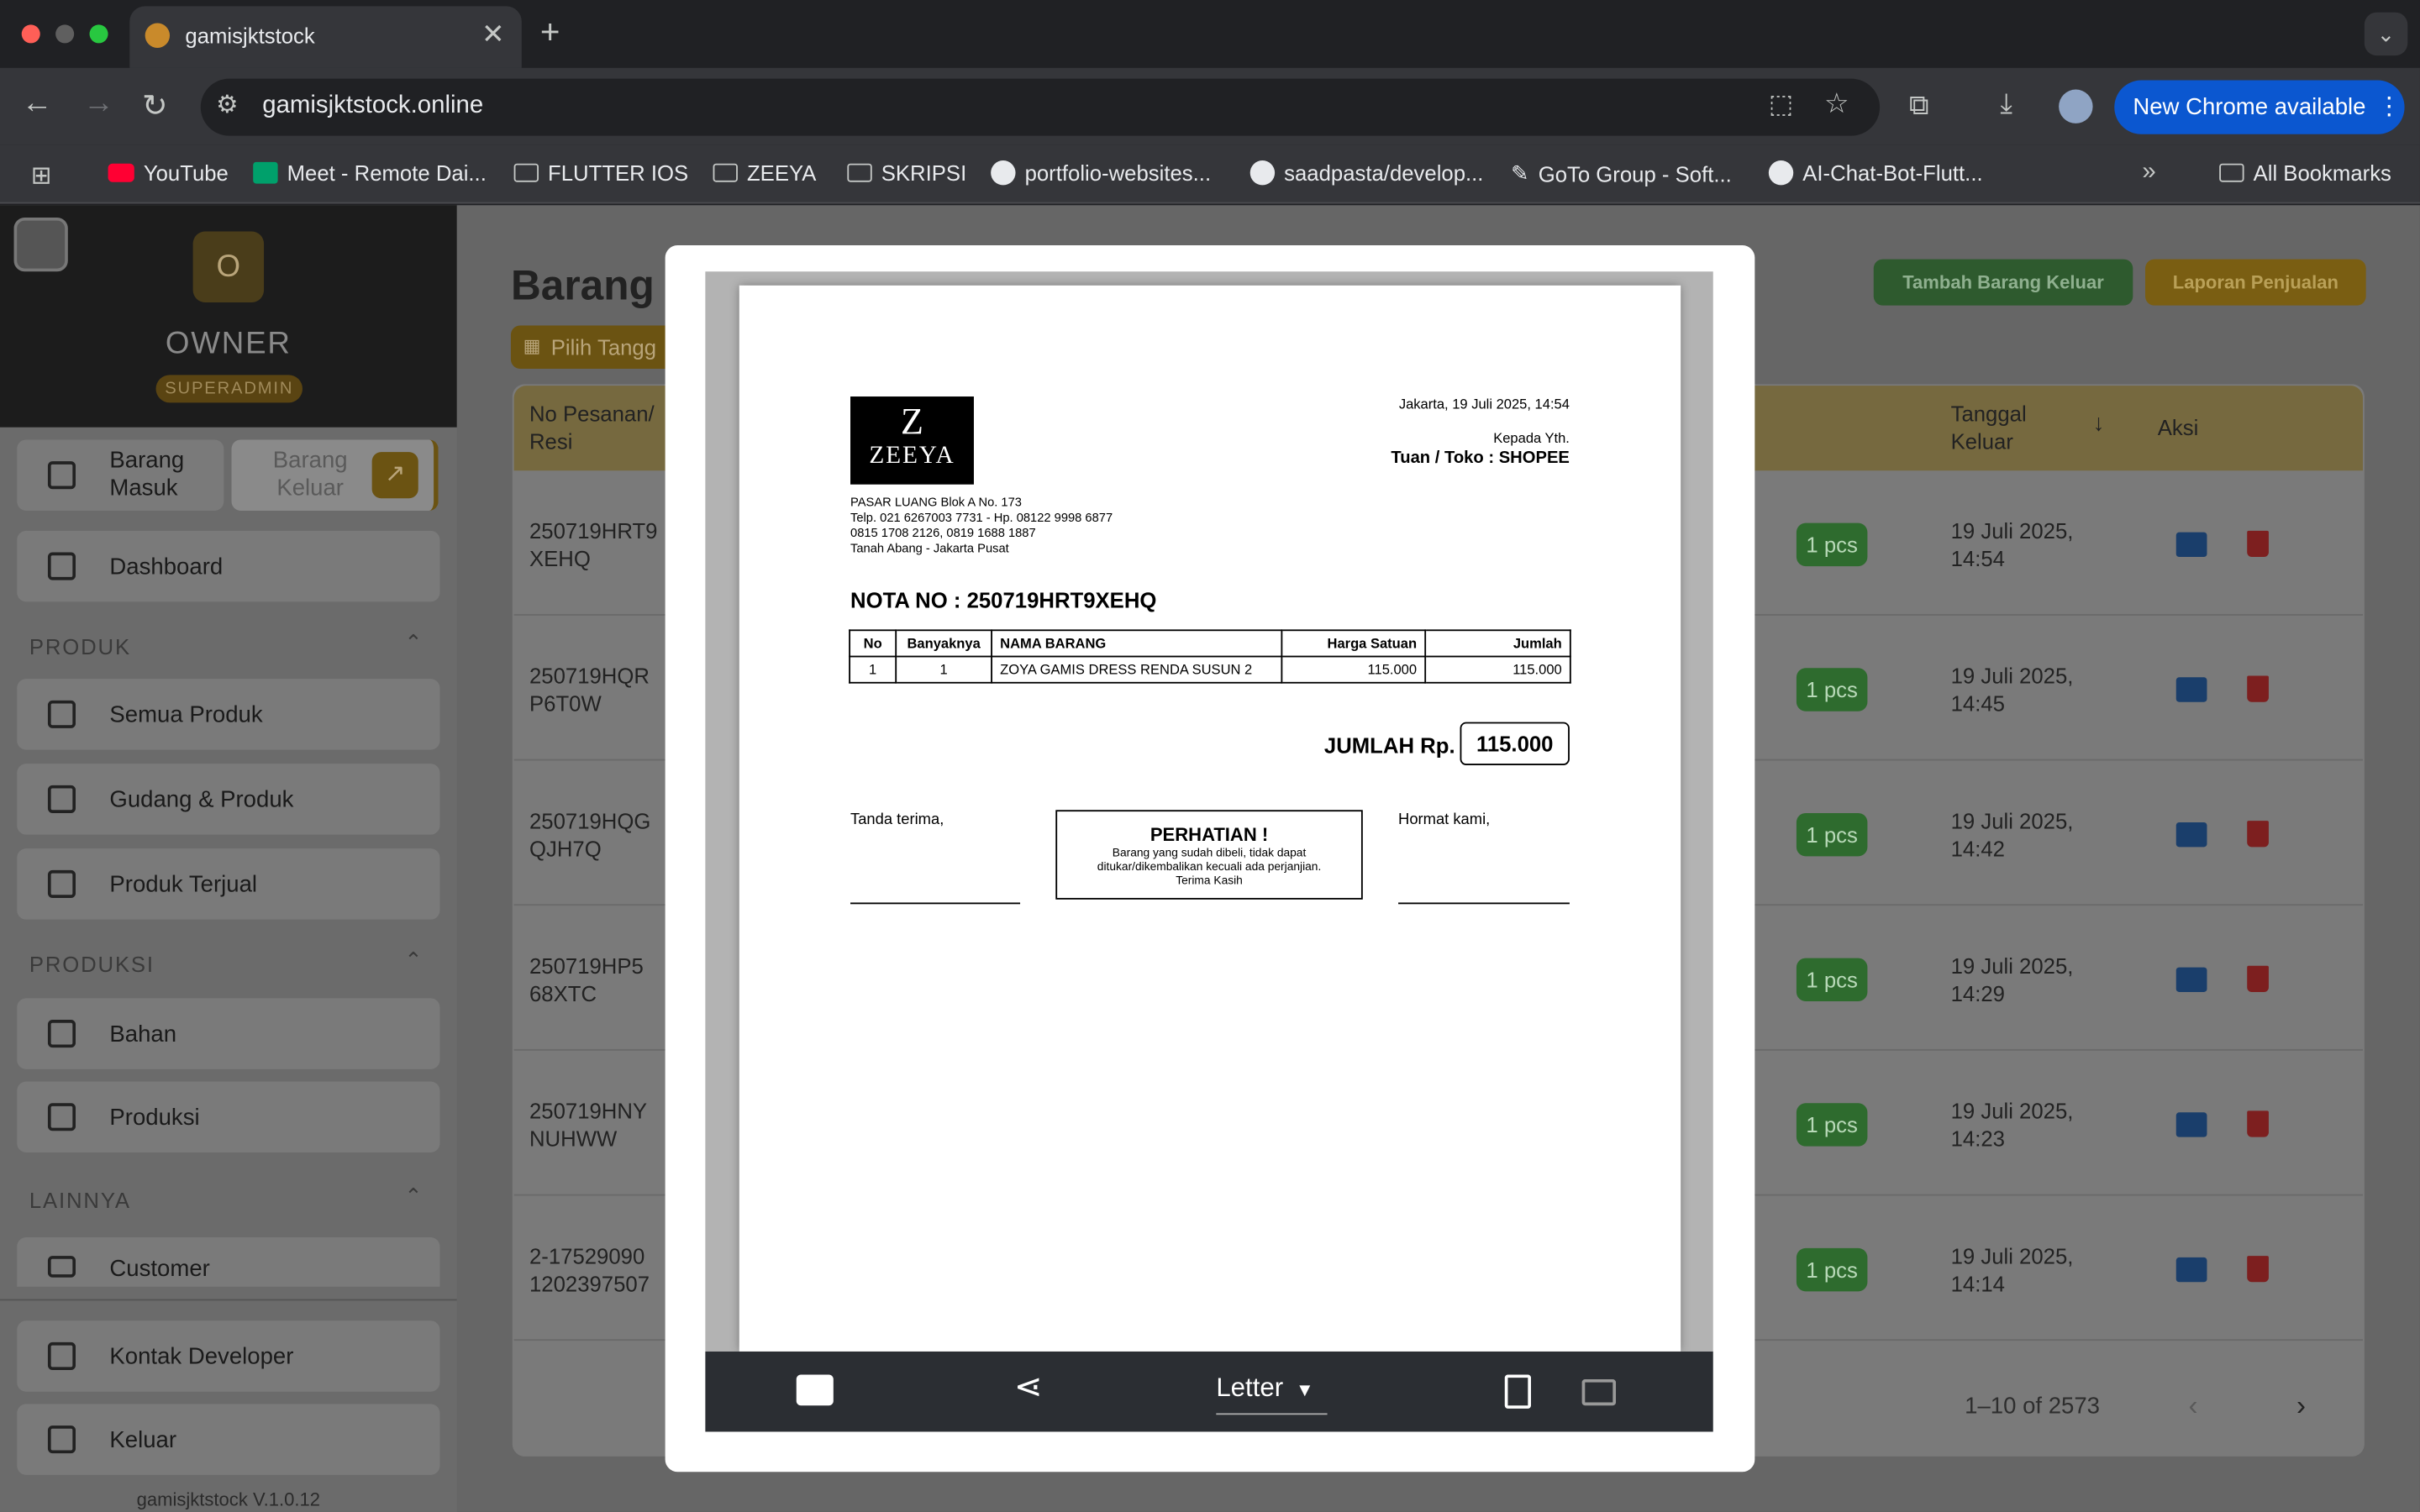  Describe the element at coordinates (2012, 544) in the screenshot. I see `date-keluar: 19 Juli 2025, 14:54` at that location.